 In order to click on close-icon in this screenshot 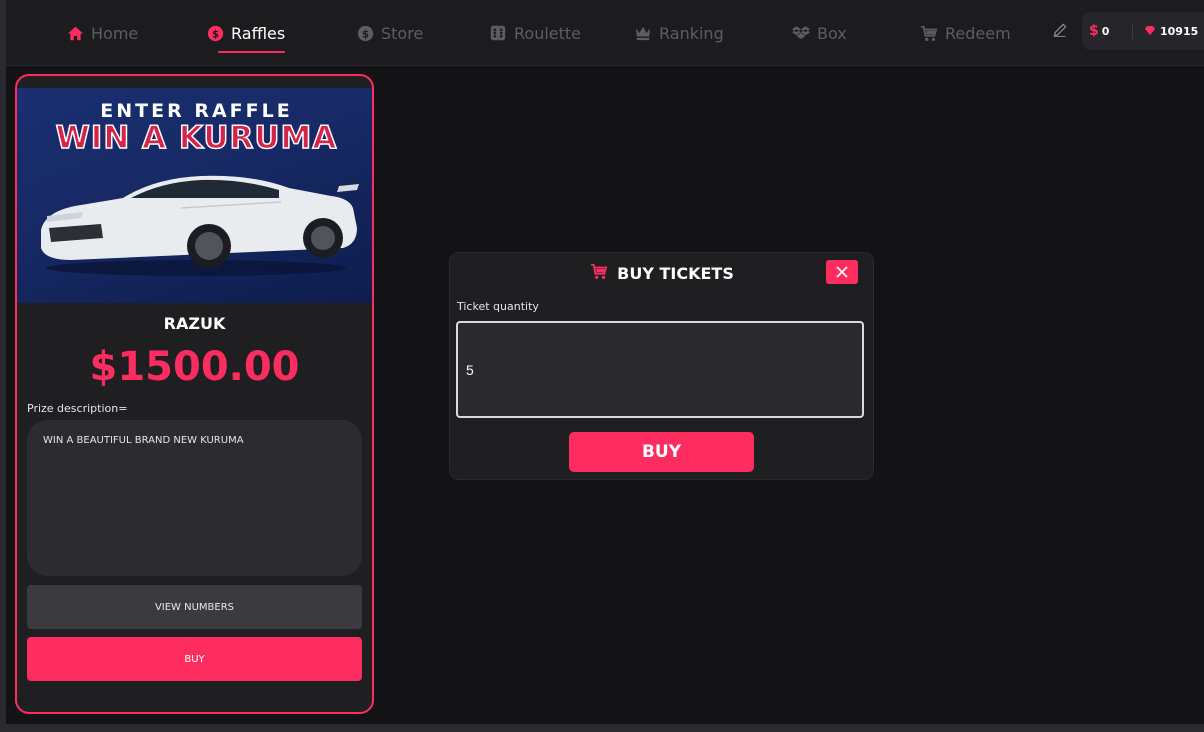, I will do `click(842, 272)`.